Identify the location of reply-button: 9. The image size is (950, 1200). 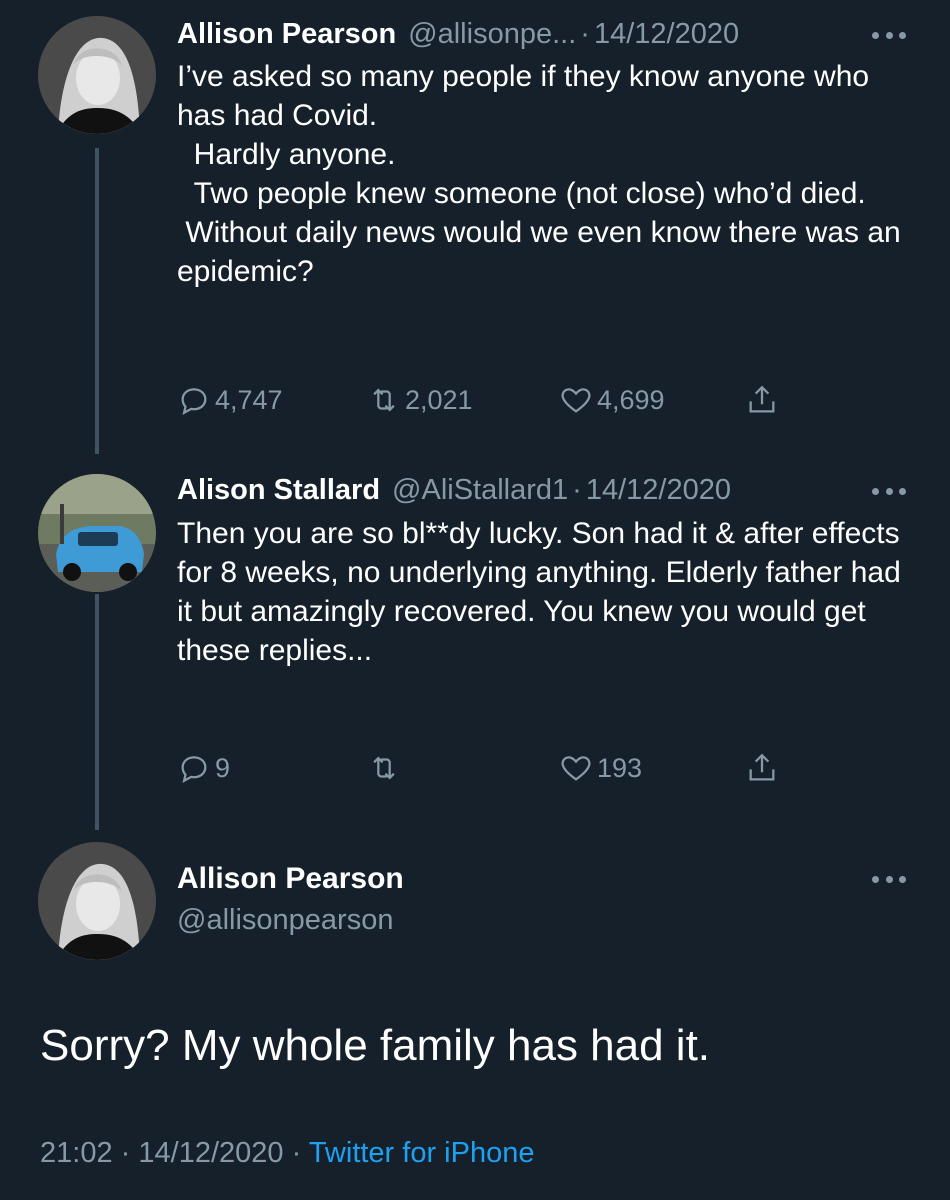
(203, 768).